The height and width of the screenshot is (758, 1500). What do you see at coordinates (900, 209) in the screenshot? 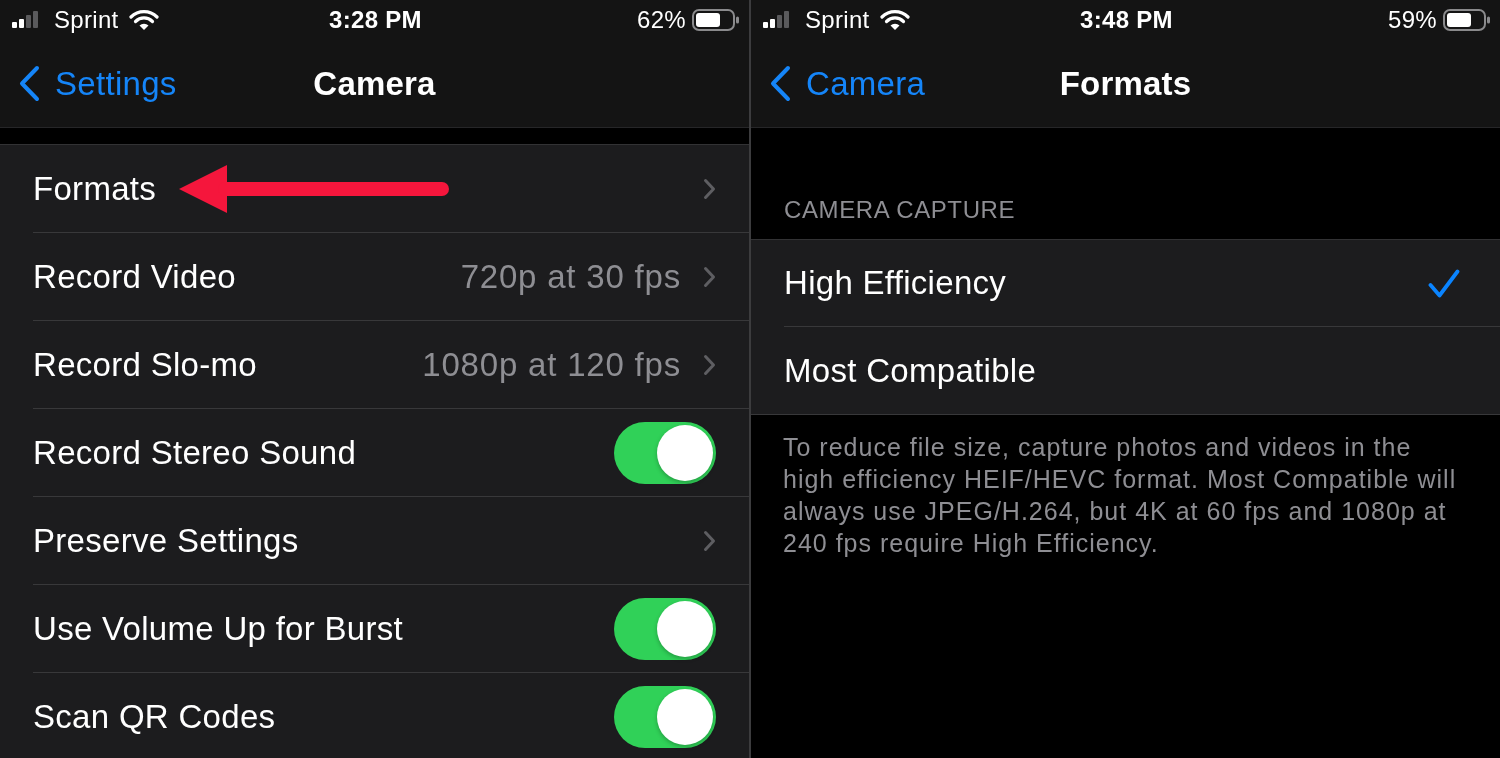
I see `section-header: CAMERA CAPTURE` at bounding box center [900, 209].